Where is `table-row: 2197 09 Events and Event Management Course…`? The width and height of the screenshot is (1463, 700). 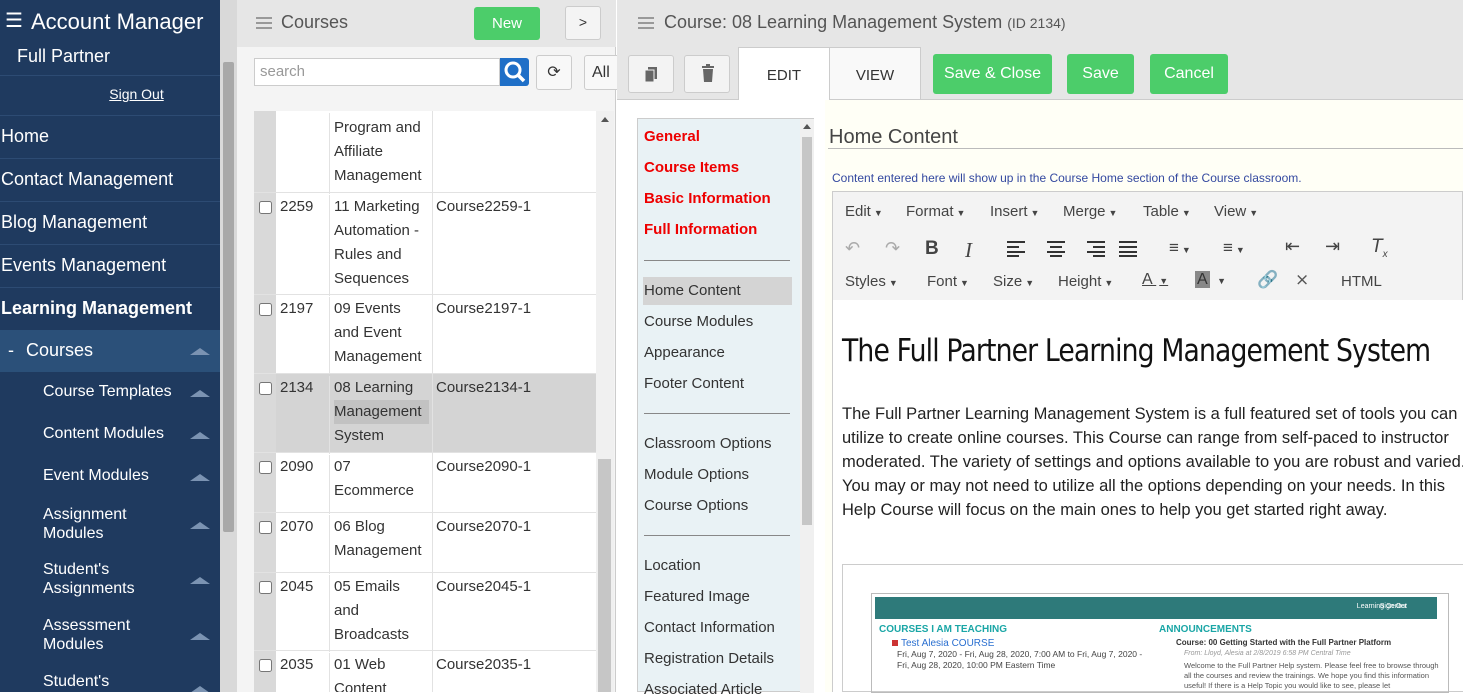 table-row: 2197 09 Events and Event Management Course… is located at coordinates (425, 335).